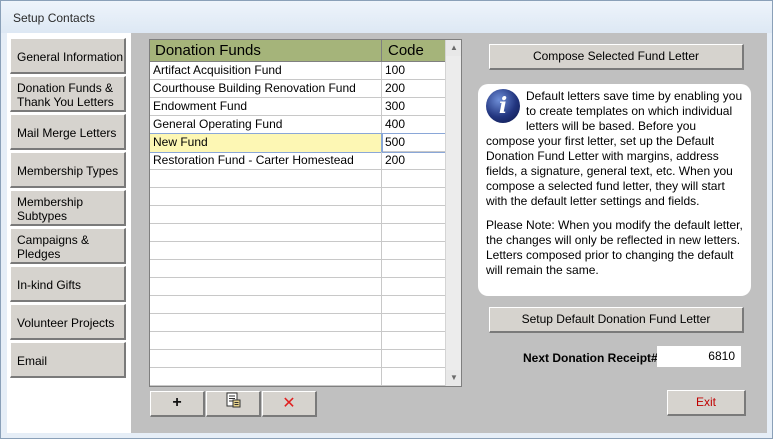 This screenshot has width=773, height=439. I want to click on sidebar-item-campaigns-pledges: Campaigns & Pledges, so click(68, 246).